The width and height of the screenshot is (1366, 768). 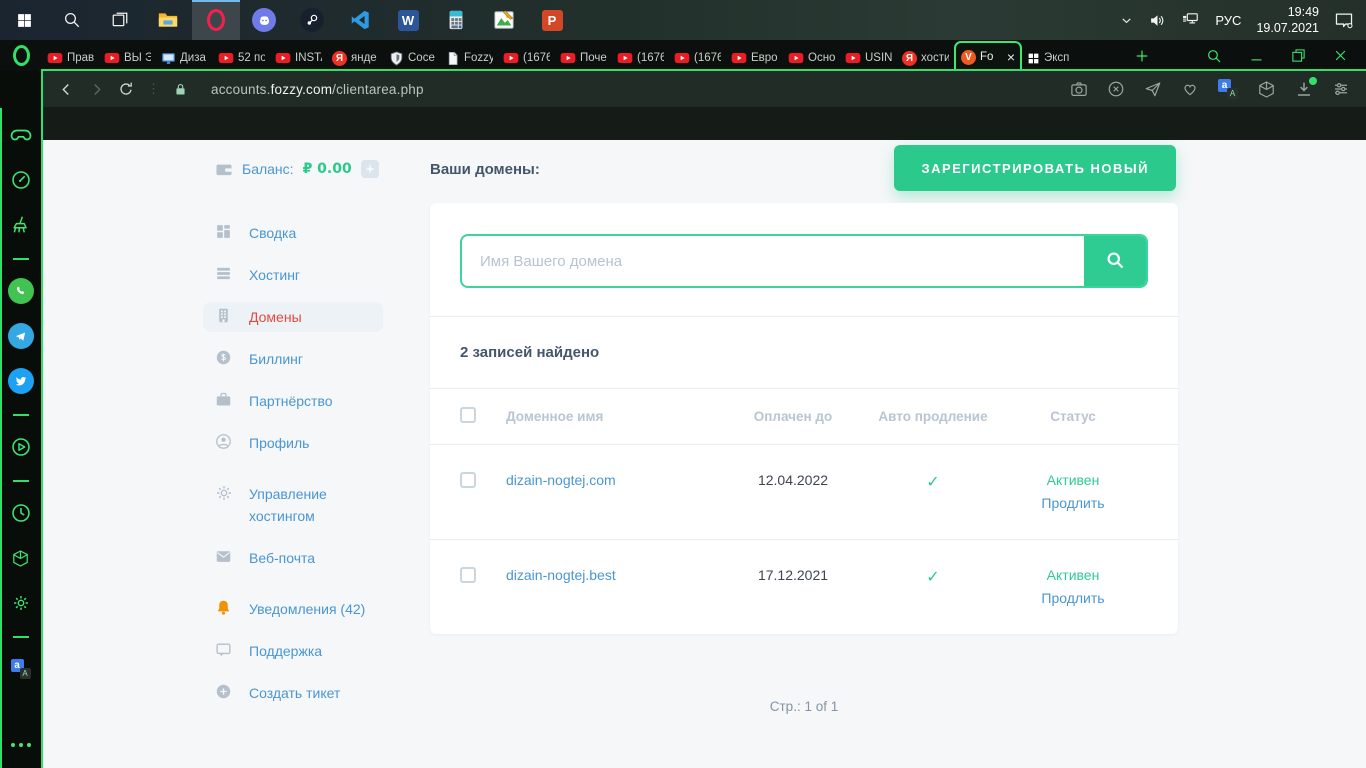 I want to click on lock-icon, so click(x=180, y=89).